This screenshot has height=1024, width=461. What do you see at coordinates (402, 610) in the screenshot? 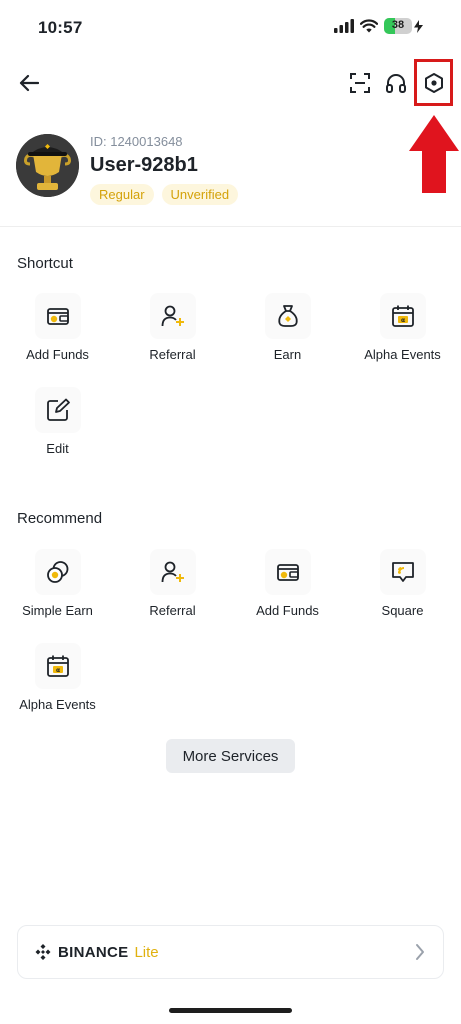
I see `recommend-label: Square` at bounding box center [402, 610].